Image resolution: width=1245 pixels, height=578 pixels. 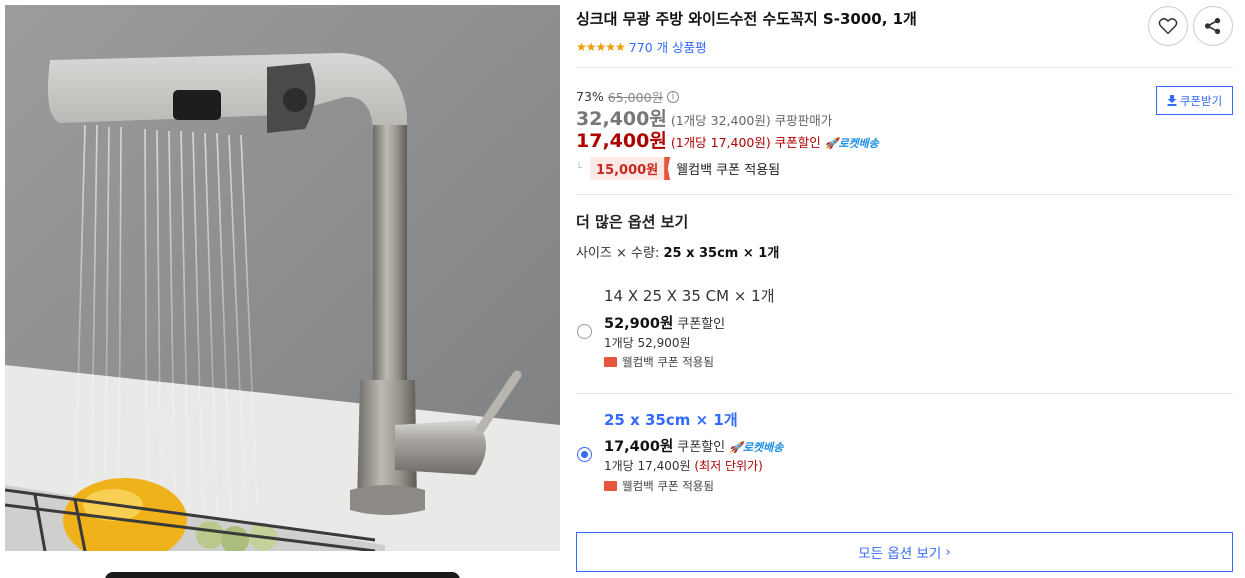 I want to click on corner-icon: └, so click(x=579, y=168).